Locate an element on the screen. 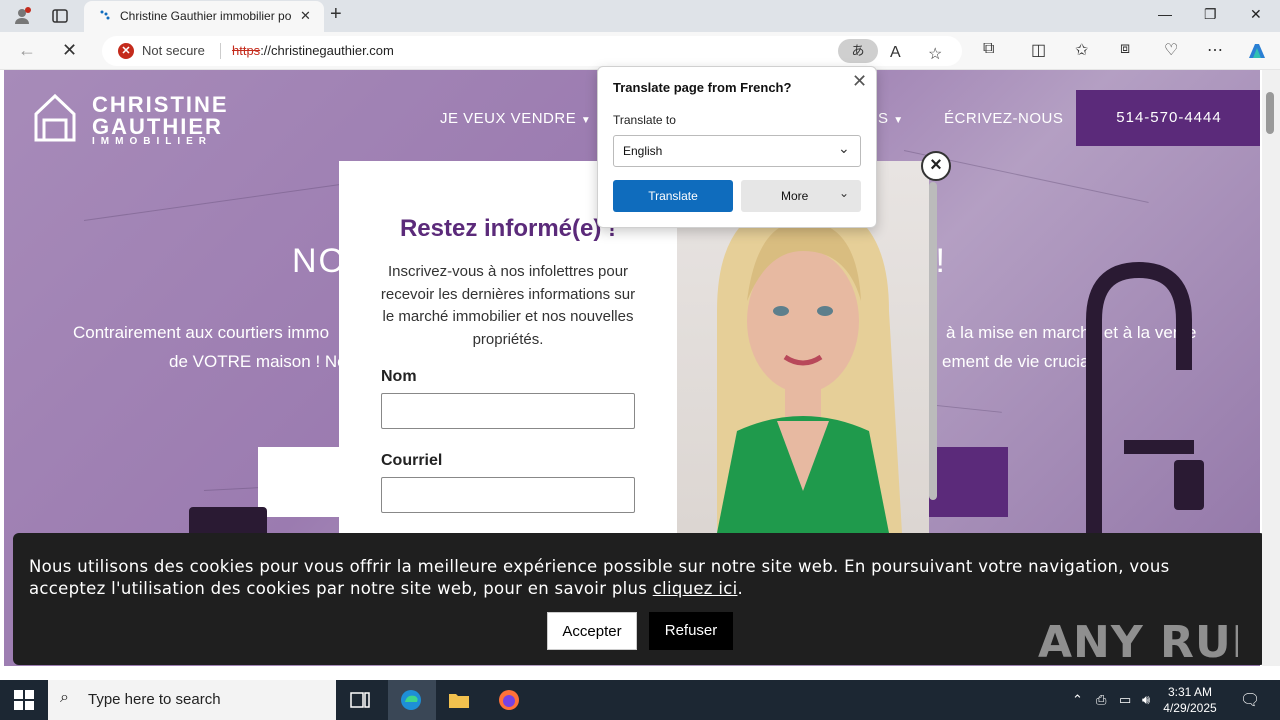  minimize-icon: — is located at coordinates (1165, 14).